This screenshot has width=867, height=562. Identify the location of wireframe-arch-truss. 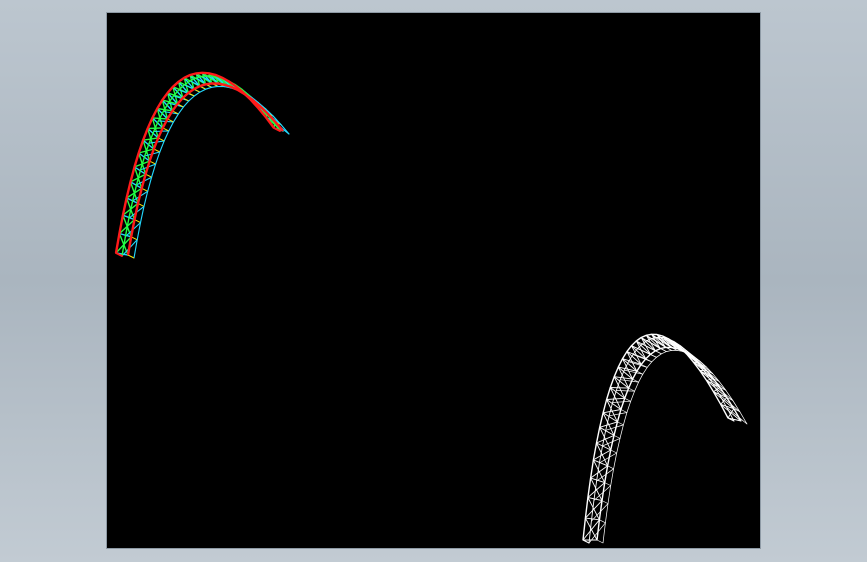
(665, 438).